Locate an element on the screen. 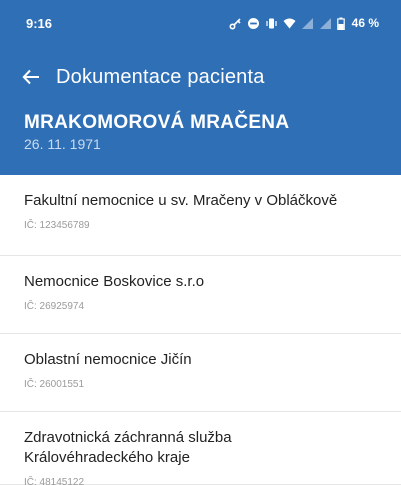  provider-ic: IČ: 48145122 is located at coordinates (54, 481).